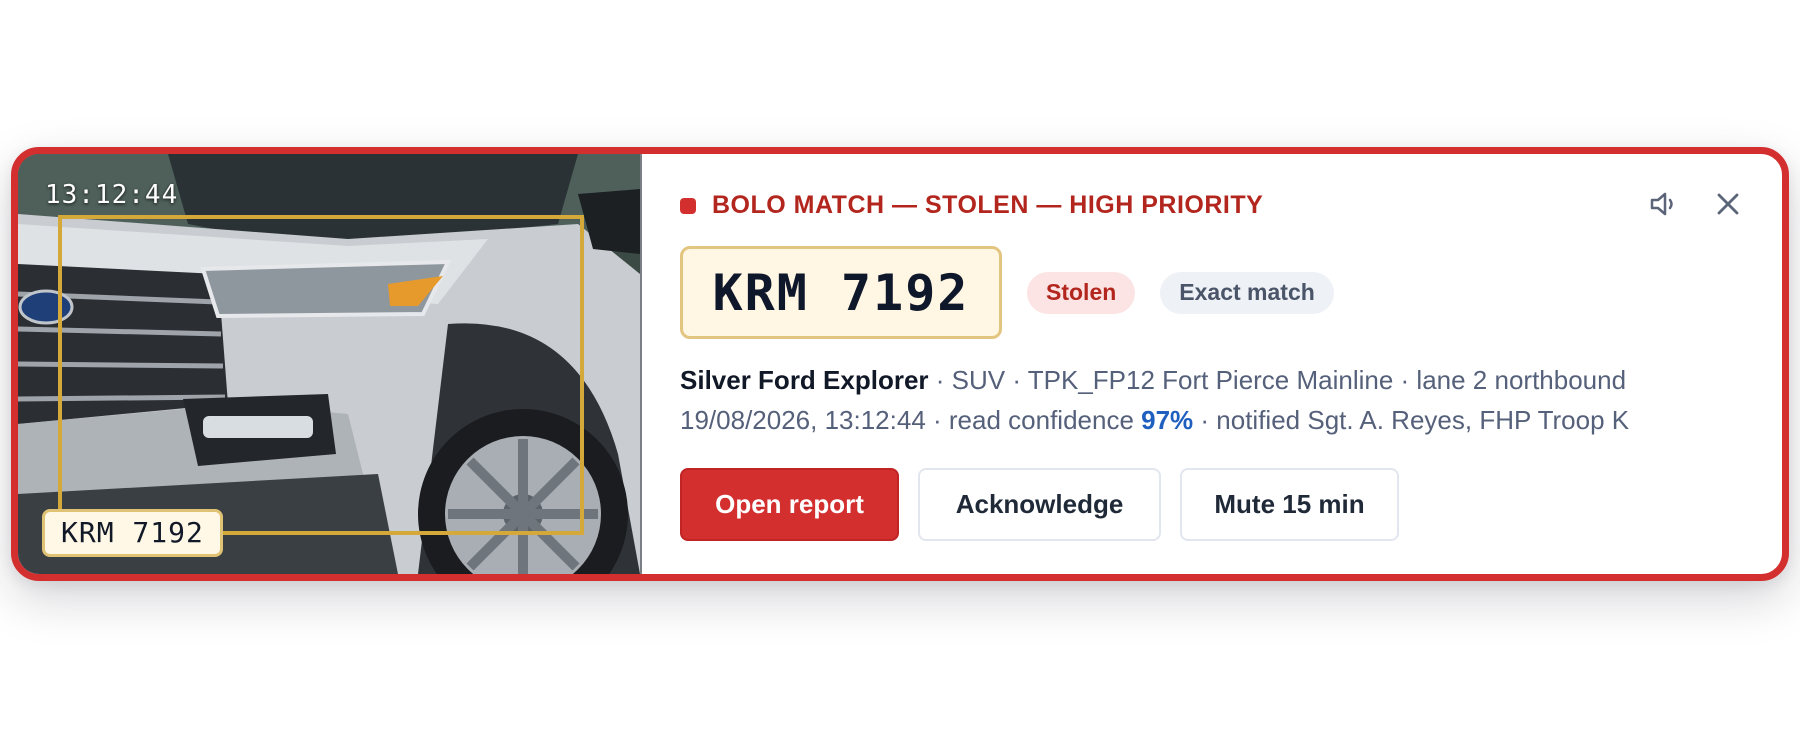  Describe the element at coordinates (1247, 292) in the screenshot. I see `match-badge: Exact match` at that location.